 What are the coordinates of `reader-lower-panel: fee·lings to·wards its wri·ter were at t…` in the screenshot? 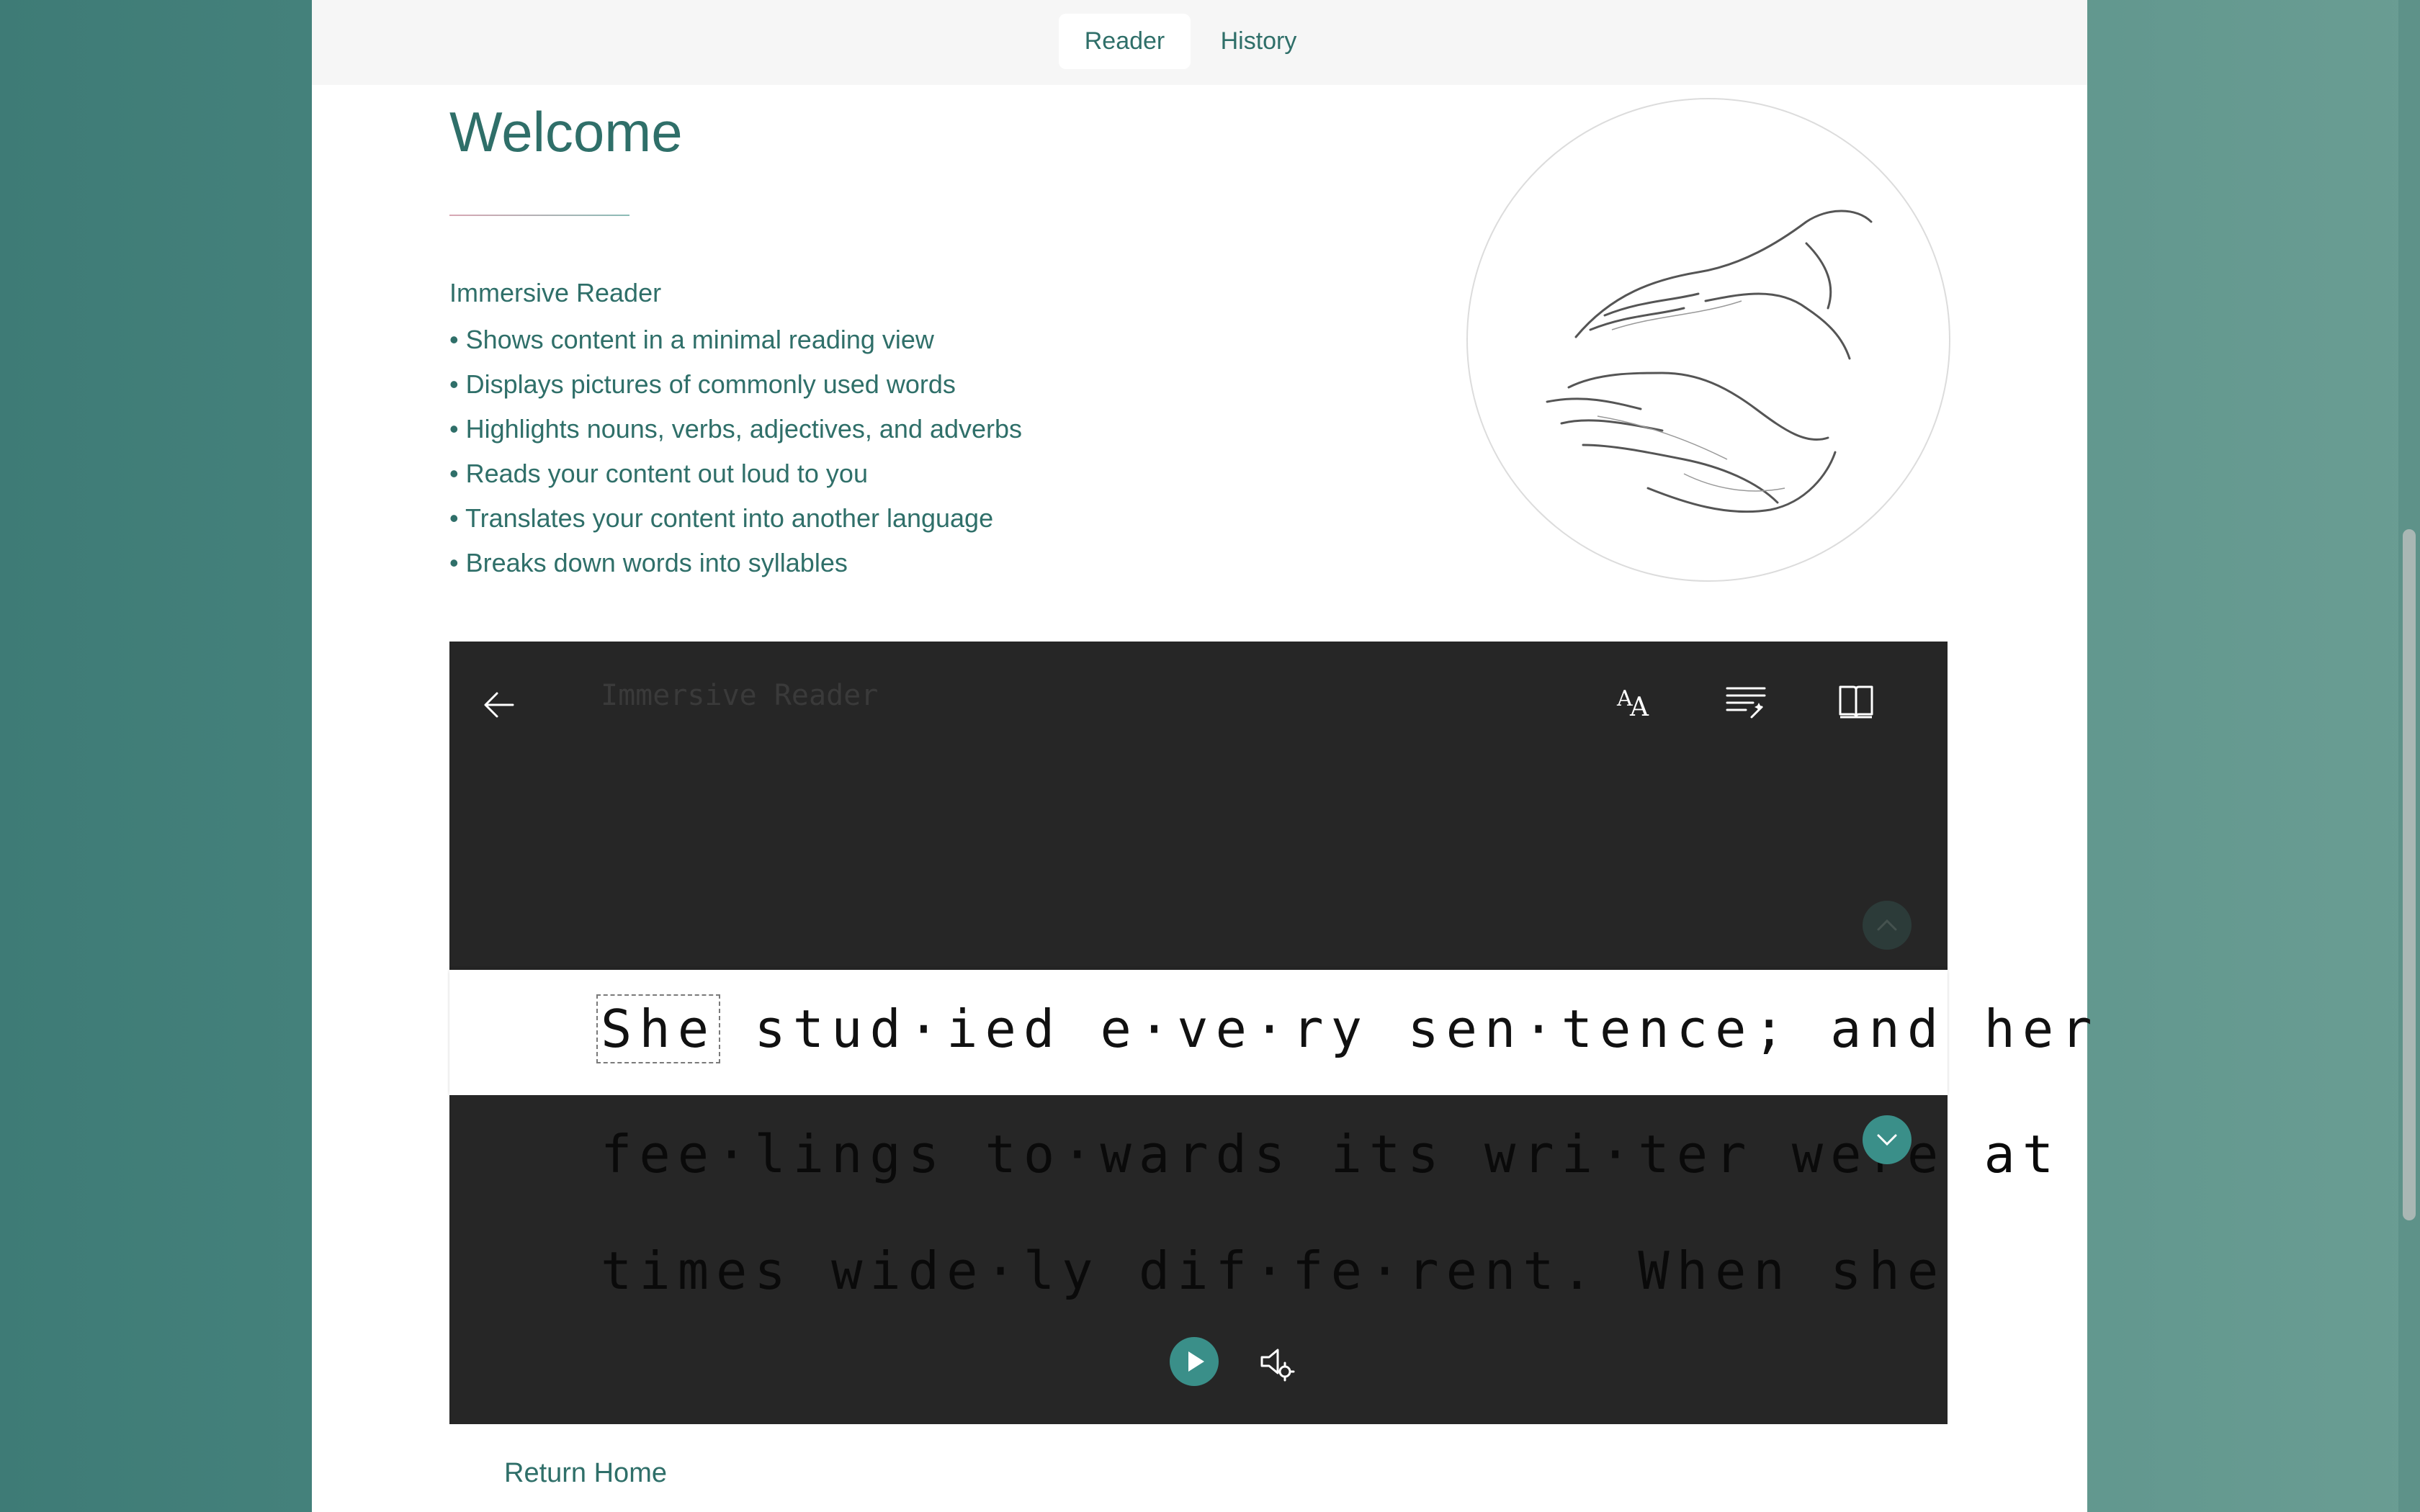 It's located at (1251, 1259).